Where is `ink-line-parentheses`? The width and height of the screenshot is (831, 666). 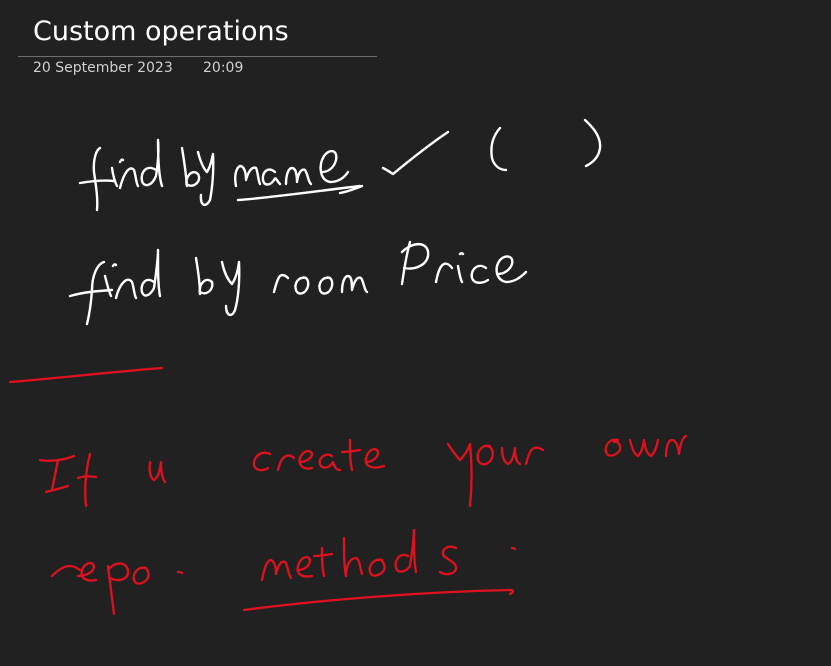 ink-line-parentheses is located at coordinates (546, 145).